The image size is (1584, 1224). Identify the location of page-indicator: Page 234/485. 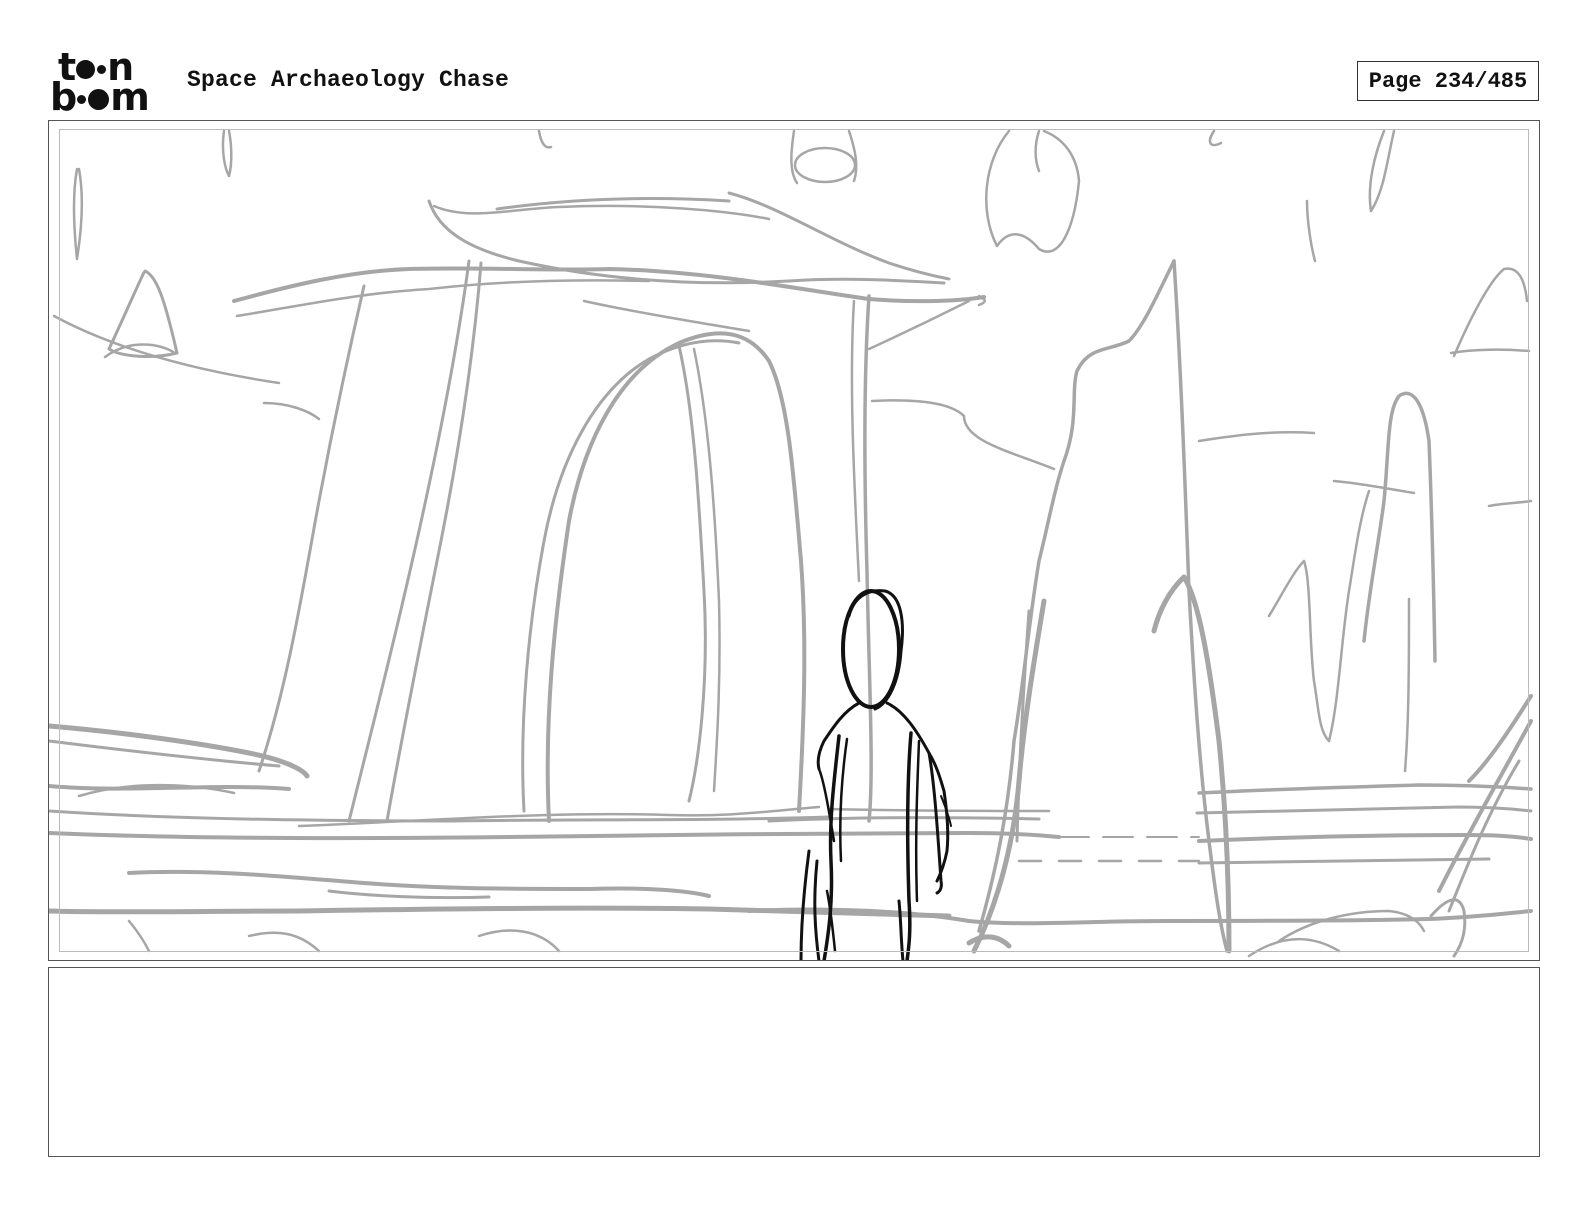
(1448, 81).